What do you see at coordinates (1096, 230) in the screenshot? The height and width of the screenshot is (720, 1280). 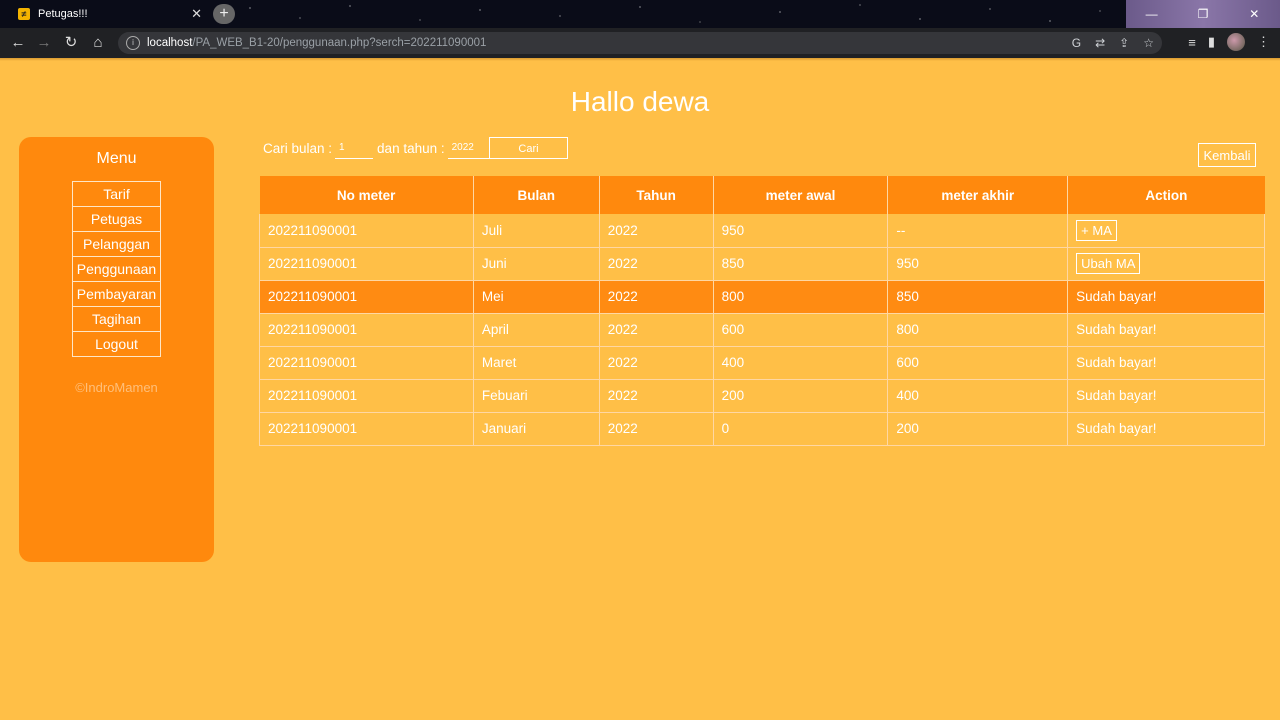 I see `add-meter-akhir-button: + MA` at bounding box center [1096, 230].